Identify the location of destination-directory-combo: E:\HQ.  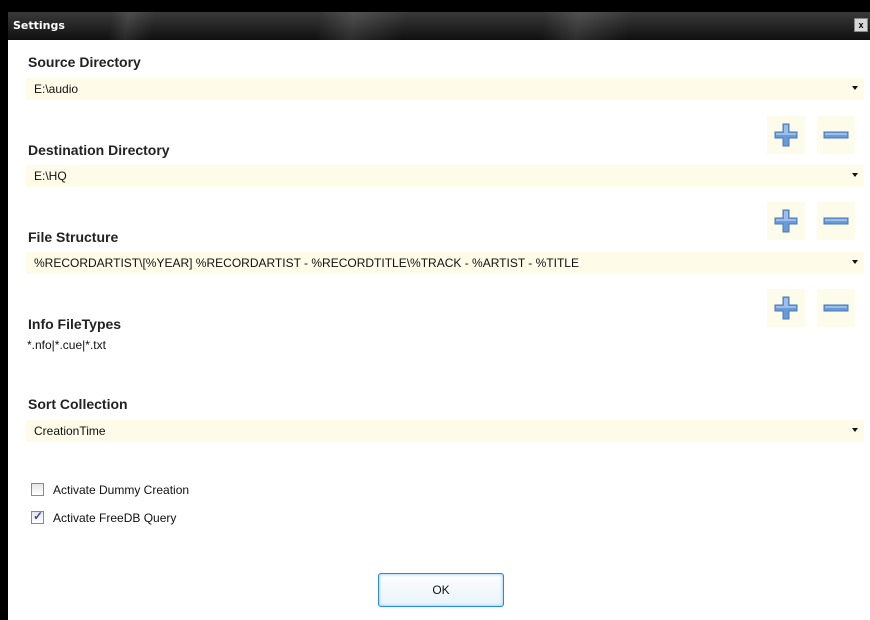
(445, 176).